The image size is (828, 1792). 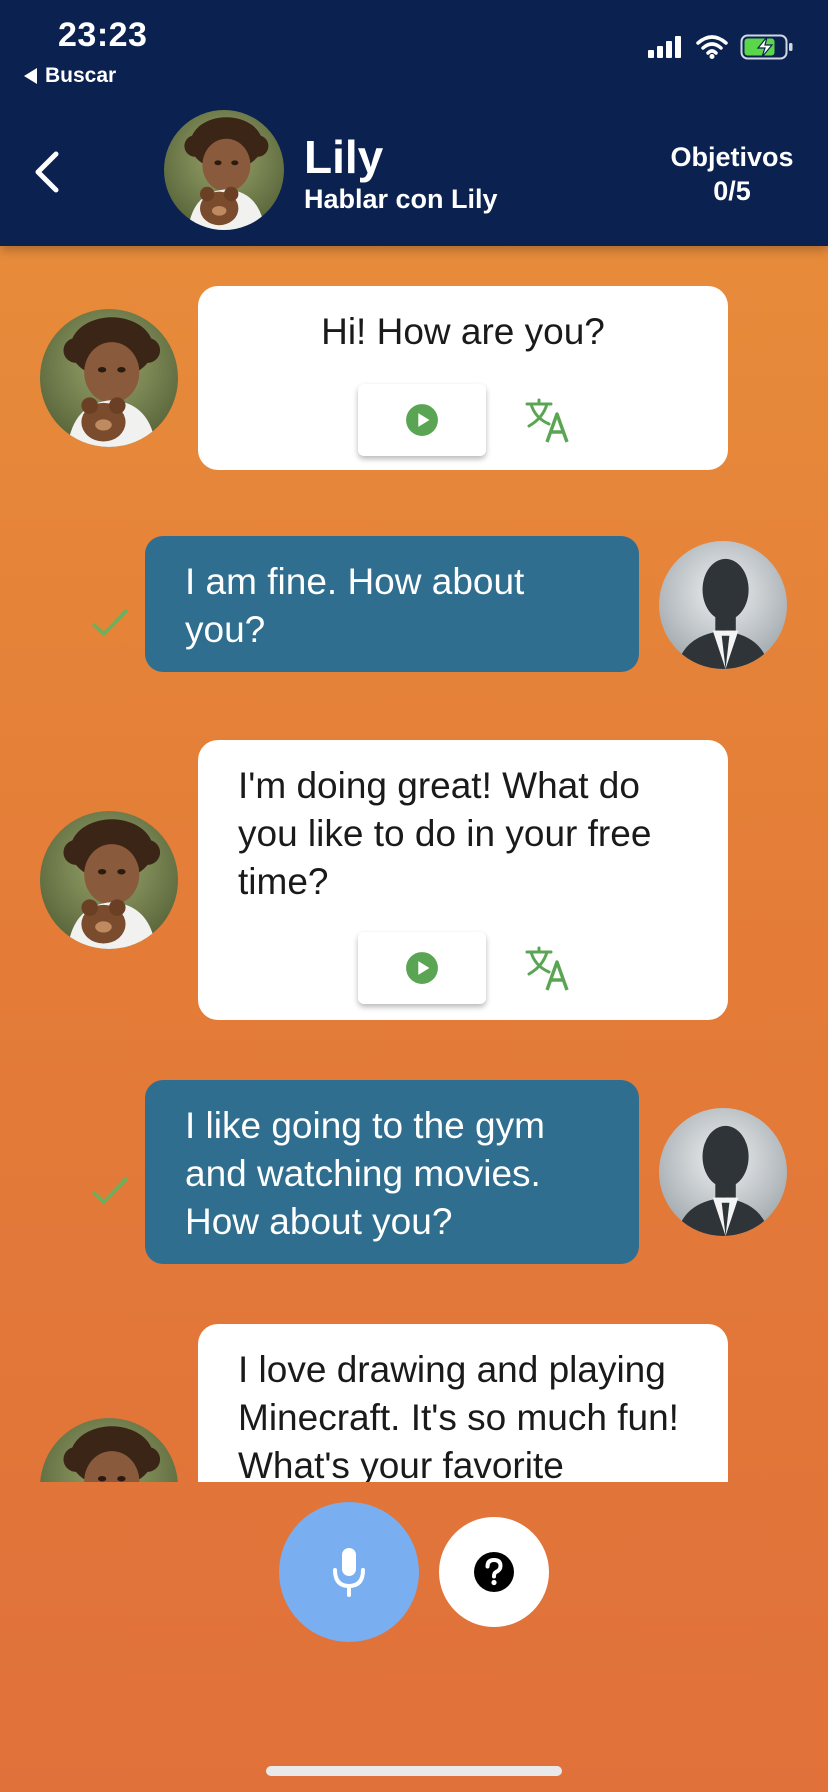 I want to click on contact-name: Lily, so click(x=344, y=157).